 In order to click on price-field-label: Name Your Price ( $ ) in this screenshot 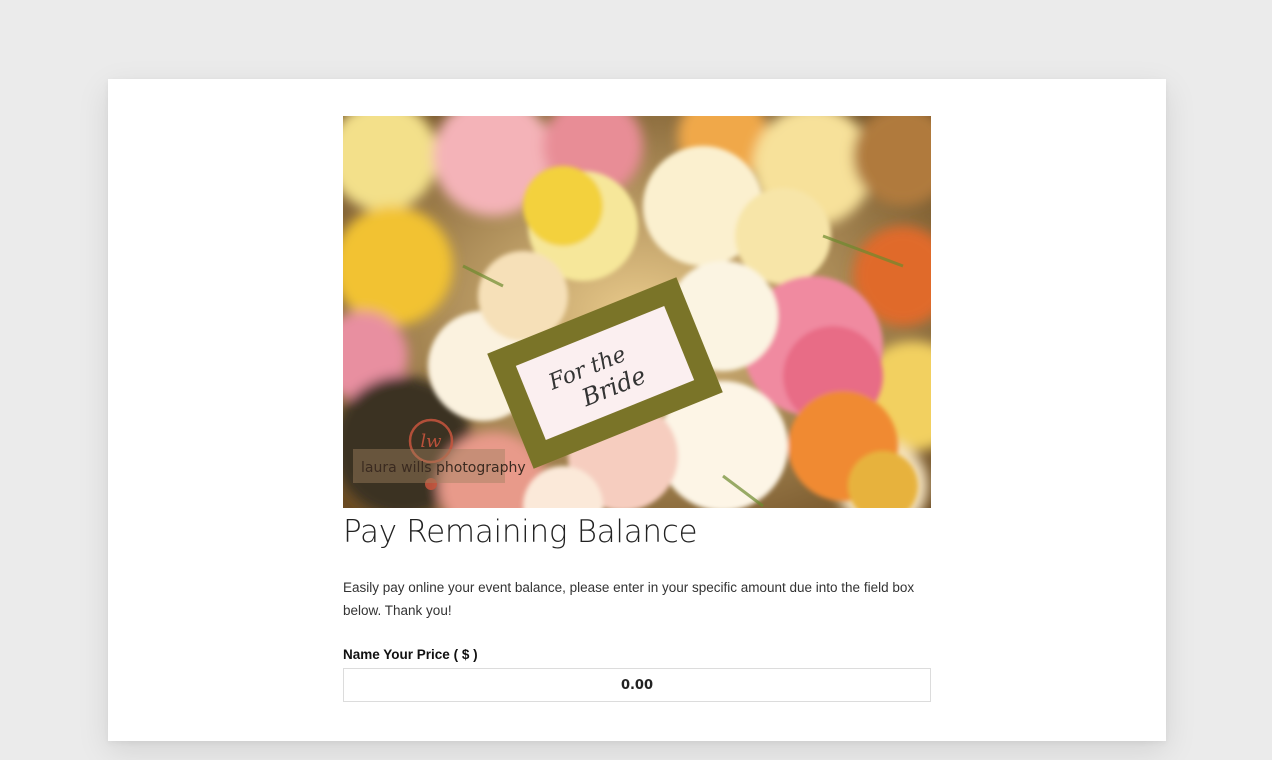, I will do `click(637, 655)`.